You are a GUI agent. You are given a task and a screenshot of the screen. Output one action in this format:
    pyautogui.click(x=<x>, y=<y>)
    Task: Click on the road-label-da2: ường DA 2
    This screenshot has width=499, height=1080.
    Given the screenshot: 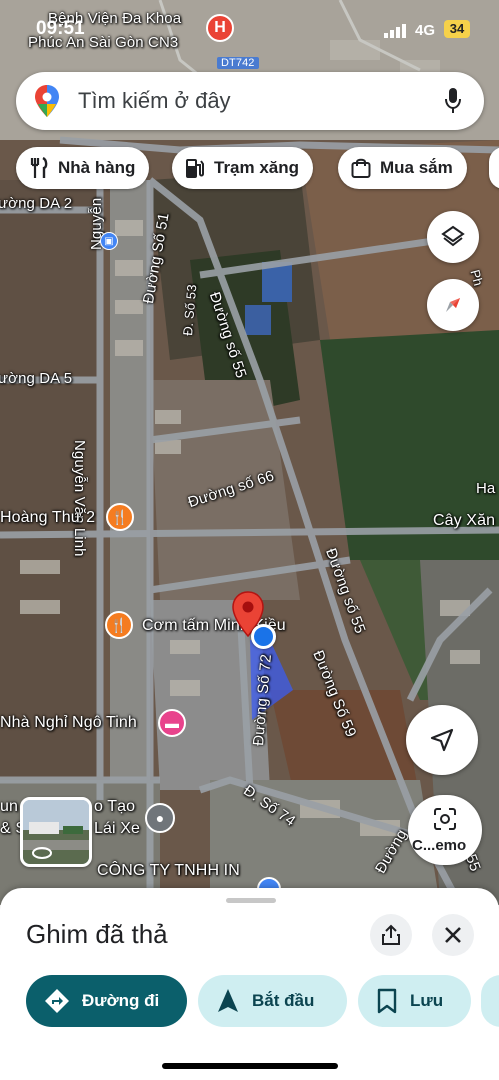 What is the action you would take?
    pyautogui.click(x=36, y=203)
    